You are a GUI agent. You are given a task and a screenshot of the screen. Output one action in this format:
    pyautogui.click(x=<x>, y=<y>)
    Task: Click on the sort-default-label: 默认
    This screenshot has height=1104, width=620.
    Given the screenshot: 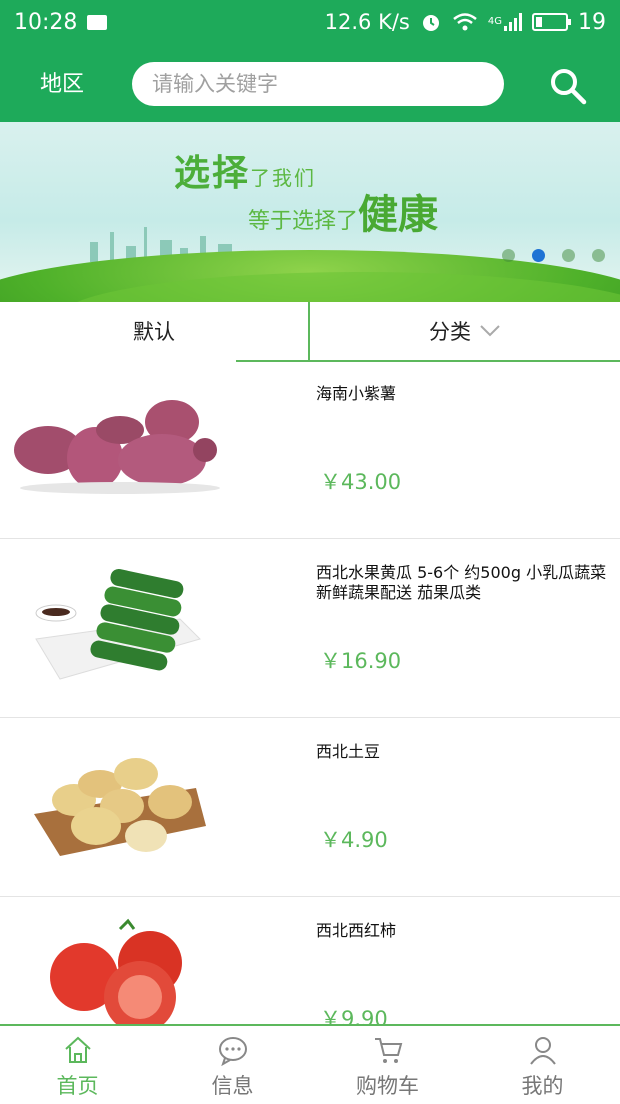 What is the action you would take?
    pyautogui.click(x=154, y=332)
    